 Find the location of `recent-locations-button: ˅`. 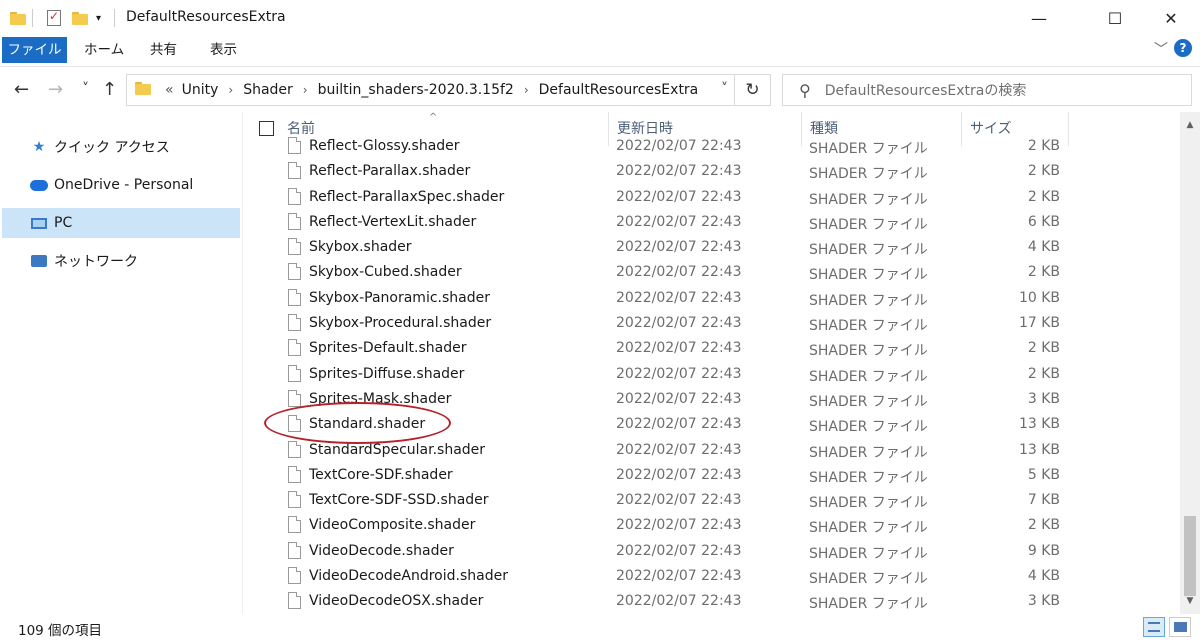

recent-locations-button: ˅ is located at coordinates (85, 89).